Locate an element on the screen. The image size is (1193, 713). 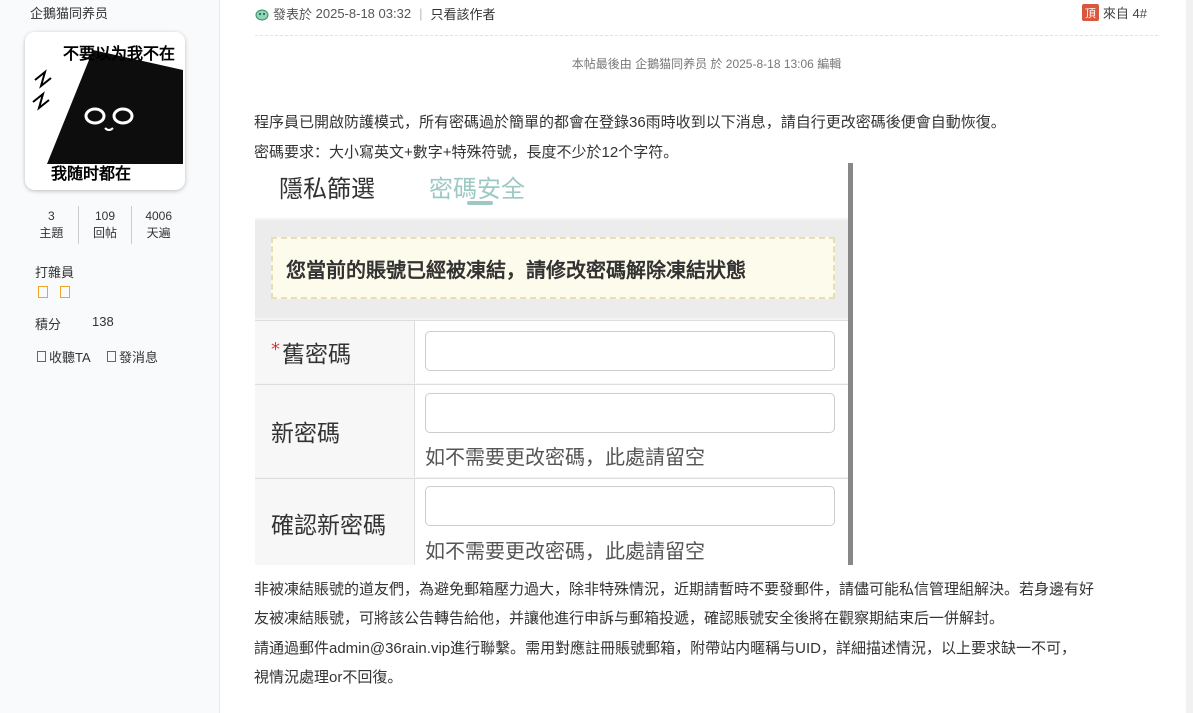
post-floor: 頂 來自 4# is located at coordinates (1114, 12).